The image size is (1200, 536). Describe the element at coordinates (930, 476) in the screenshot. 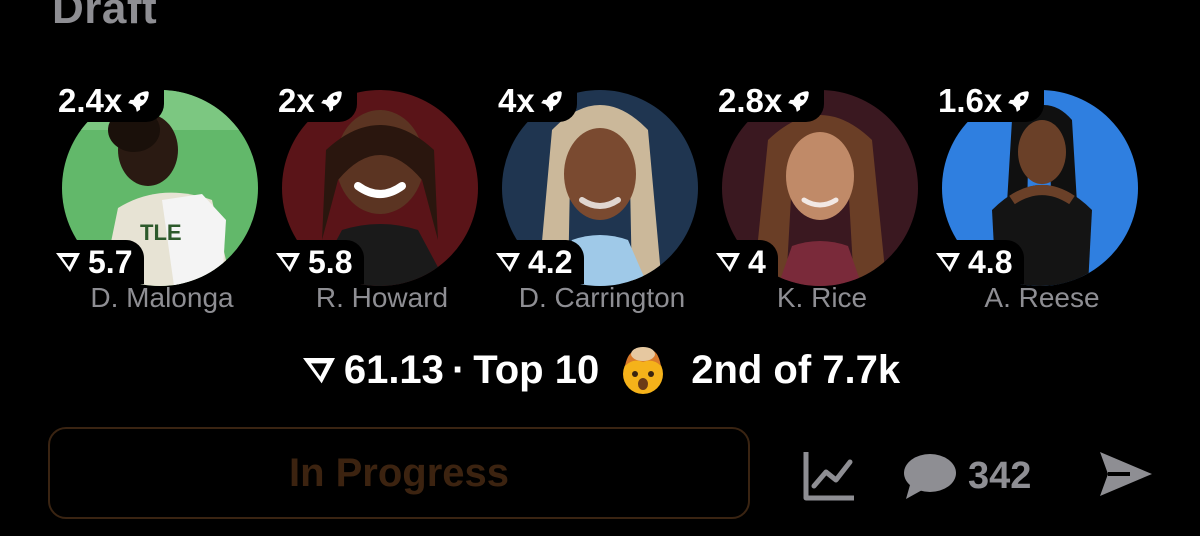

I see `comment-icon` at that location.